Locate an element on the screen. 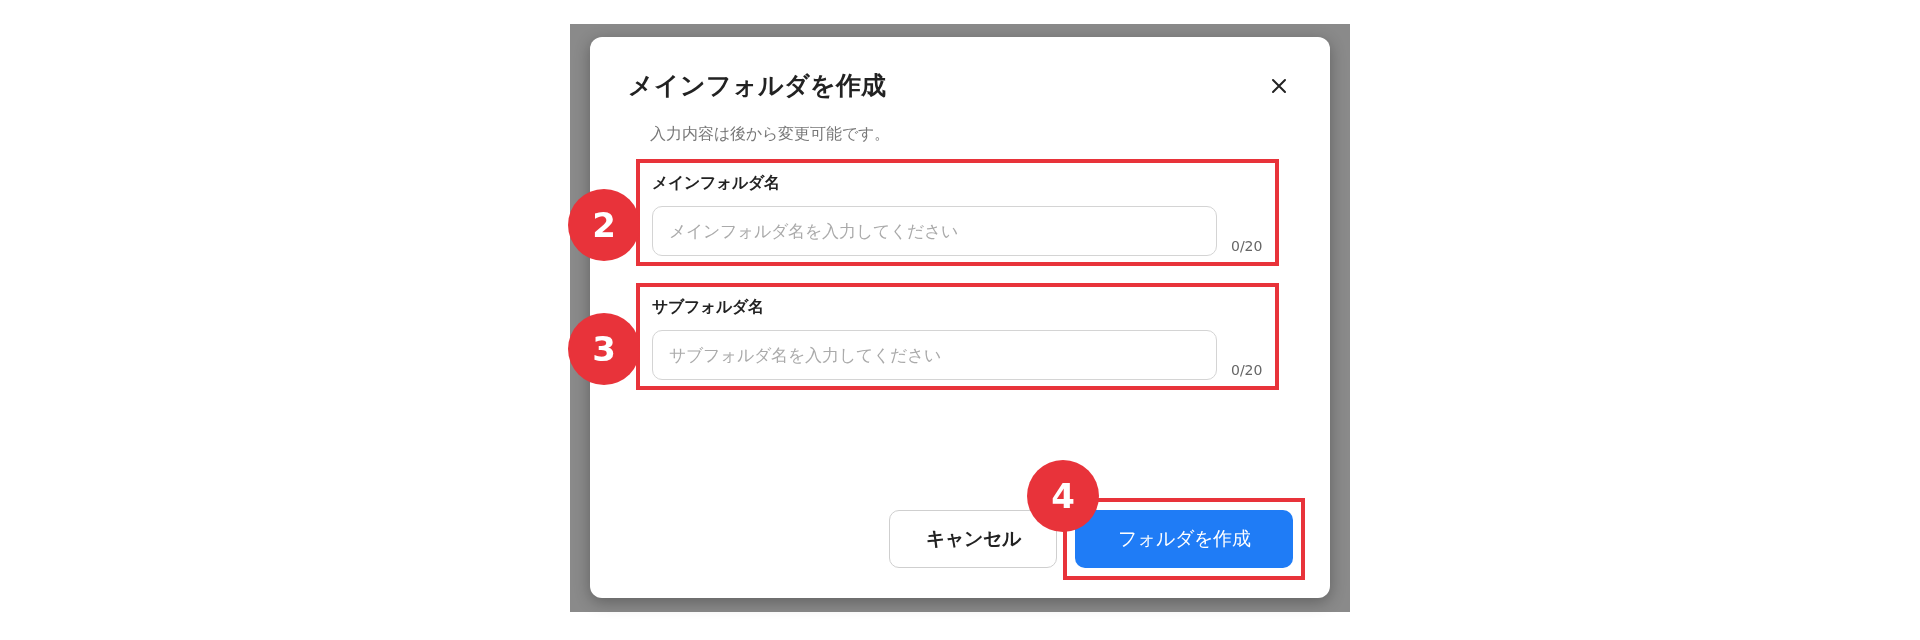  input-field: メインフォルダ名を入力してください is located at coordinates (934, 231).